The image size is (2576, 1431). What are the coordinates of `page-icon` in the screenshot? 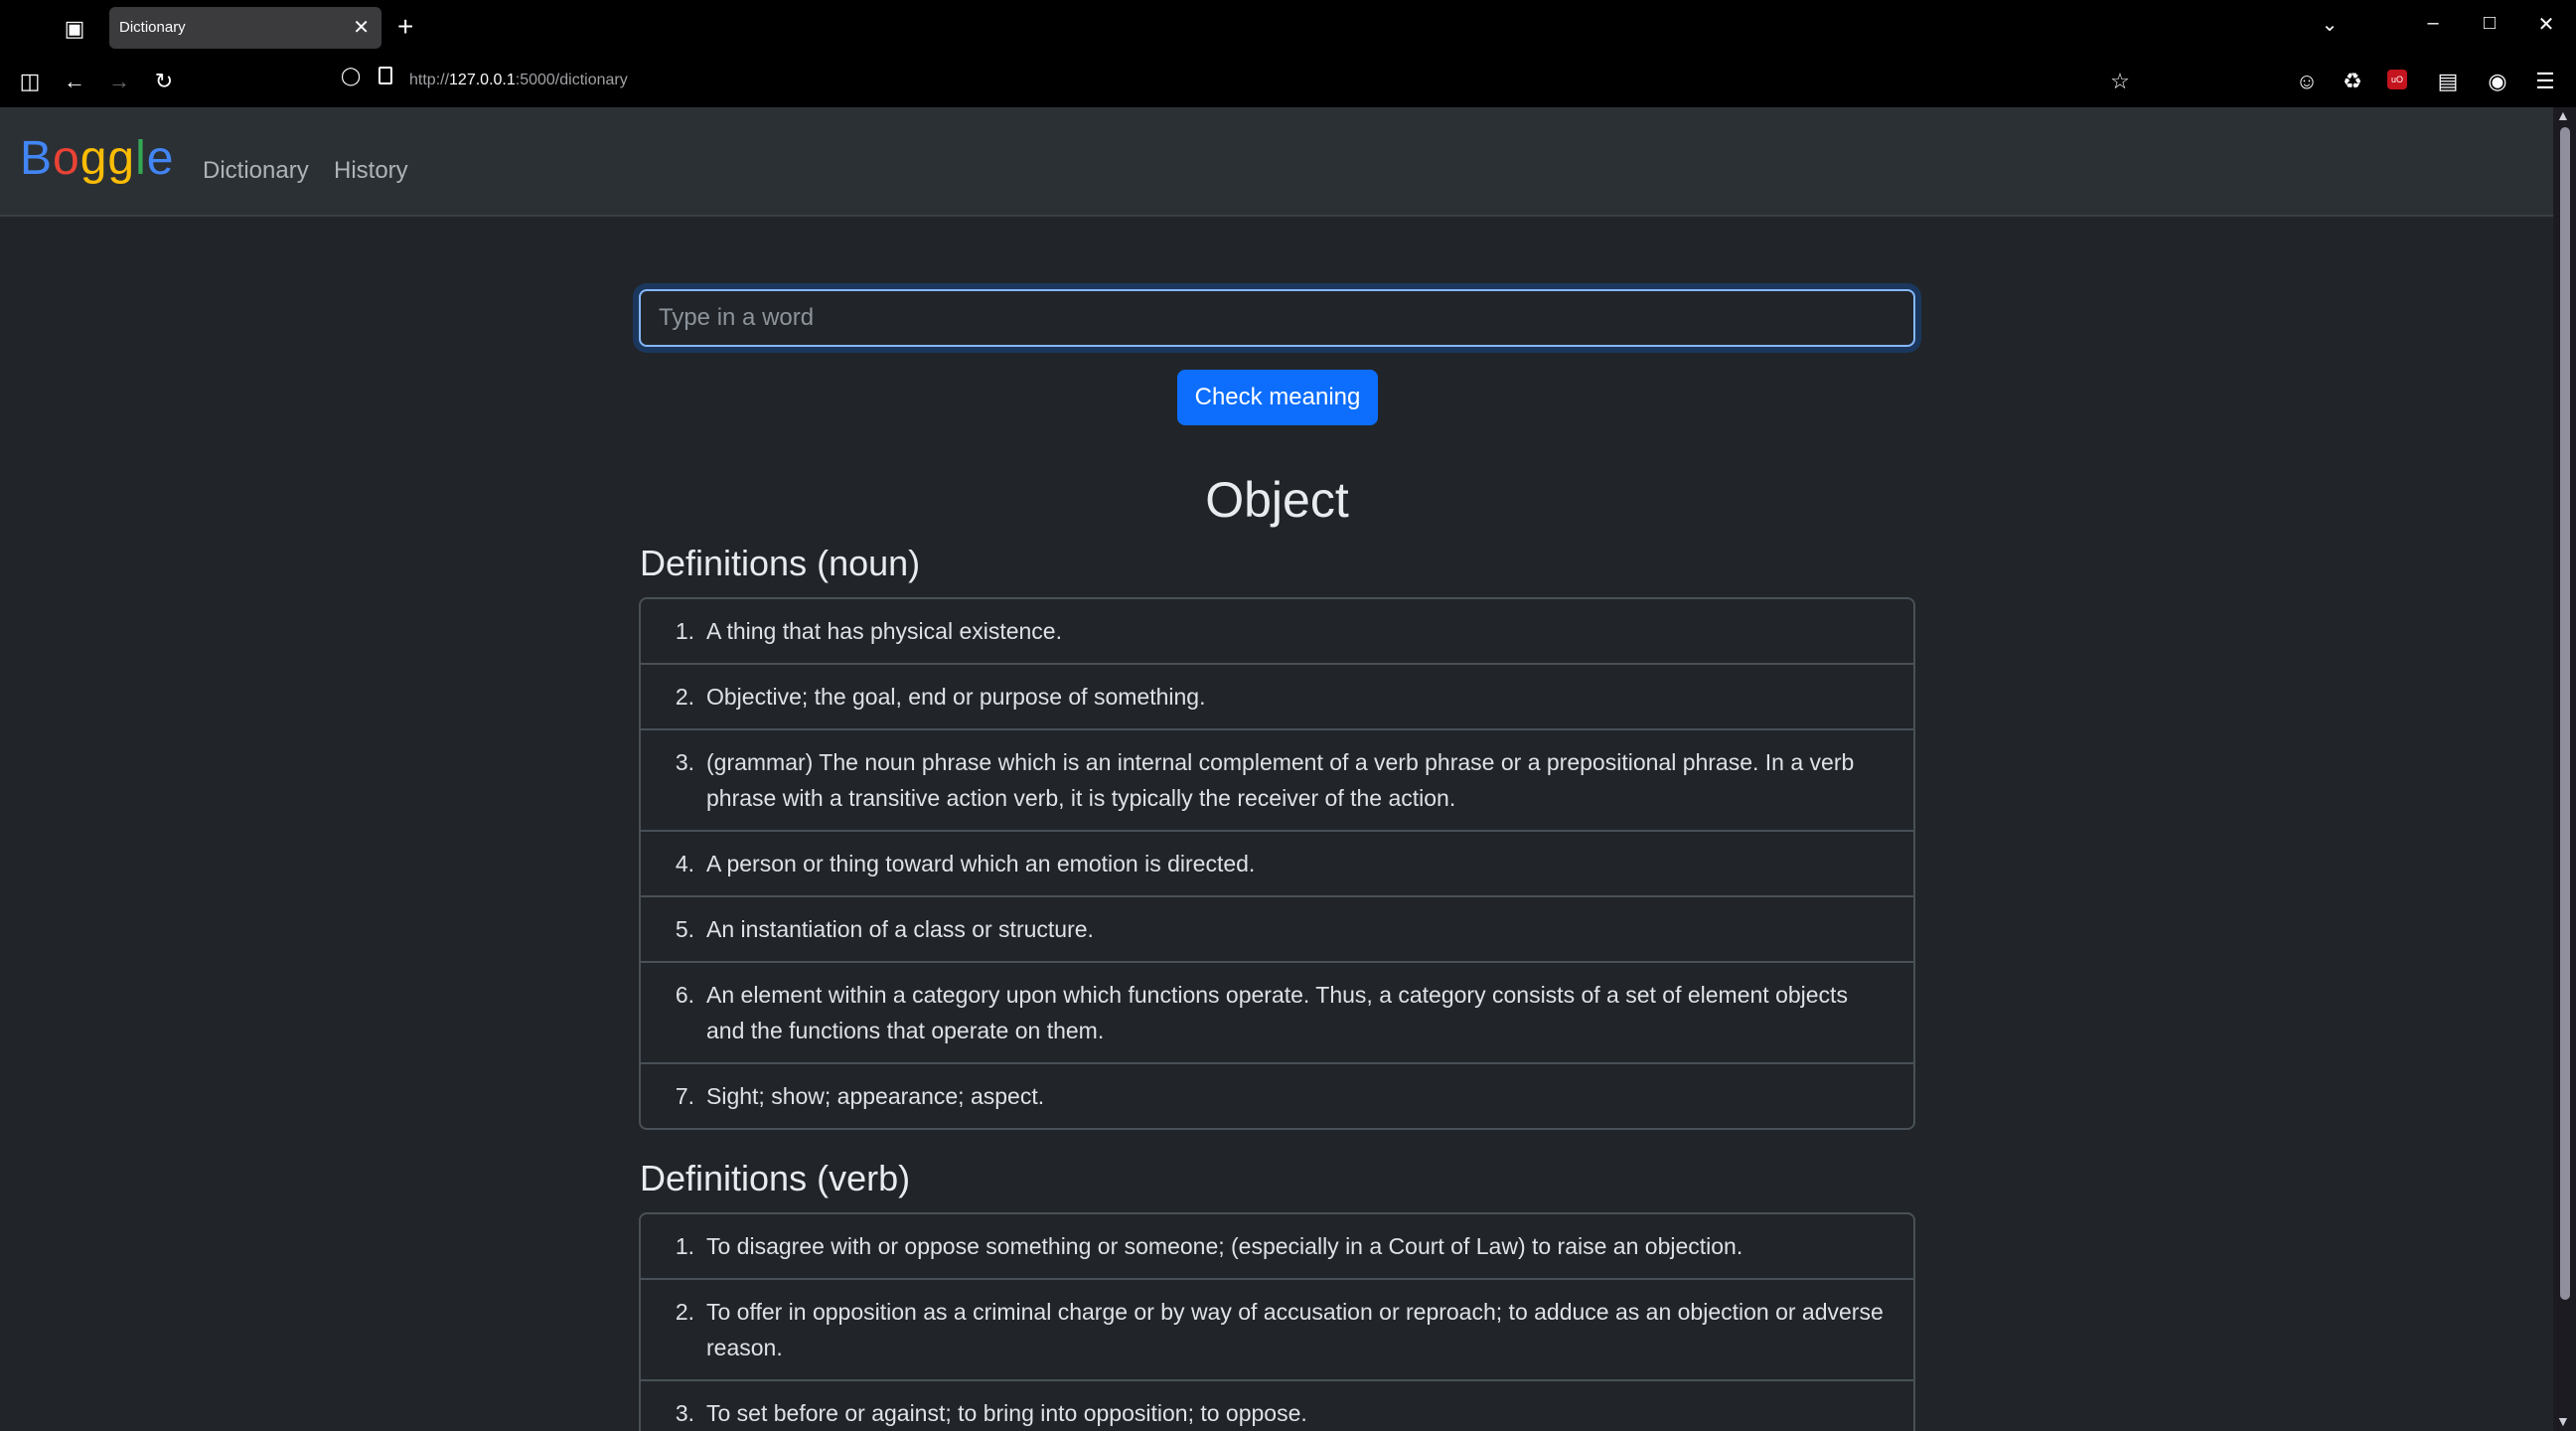 It's located at (385, 75).